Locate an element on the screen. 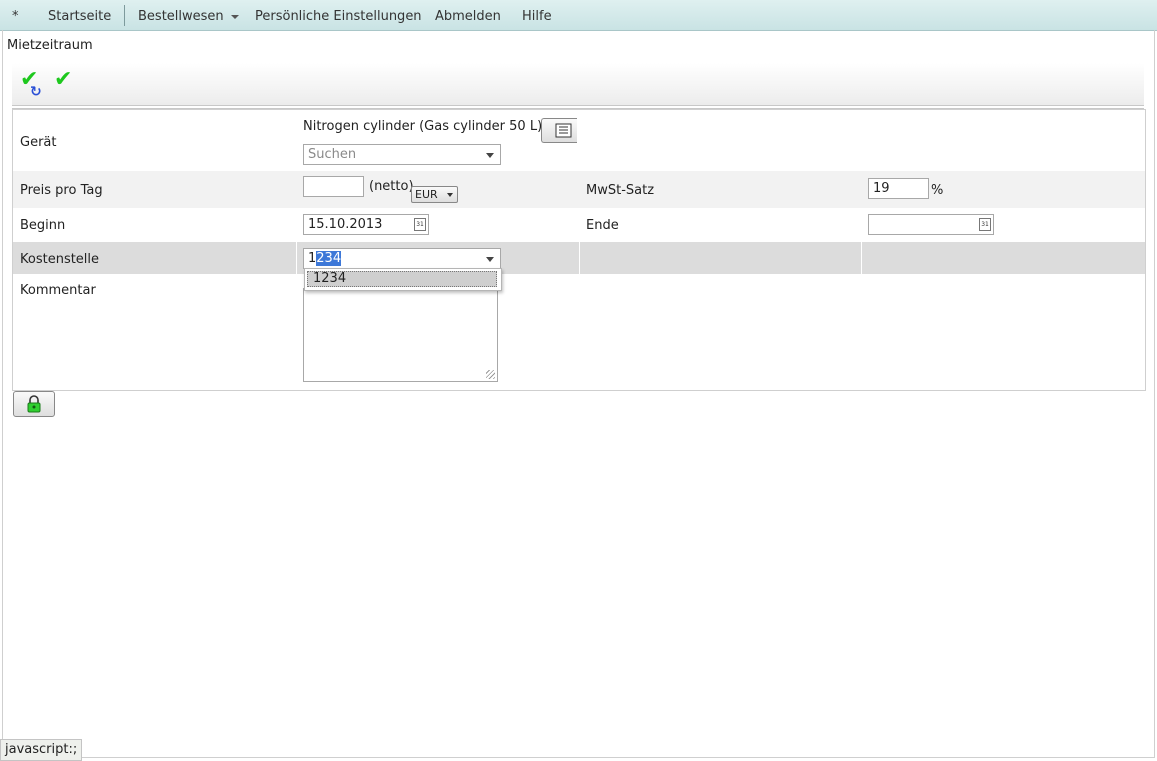 This screenshot has height=761, width=1157. currency-select: EUR is located at coordinates (434, 194).